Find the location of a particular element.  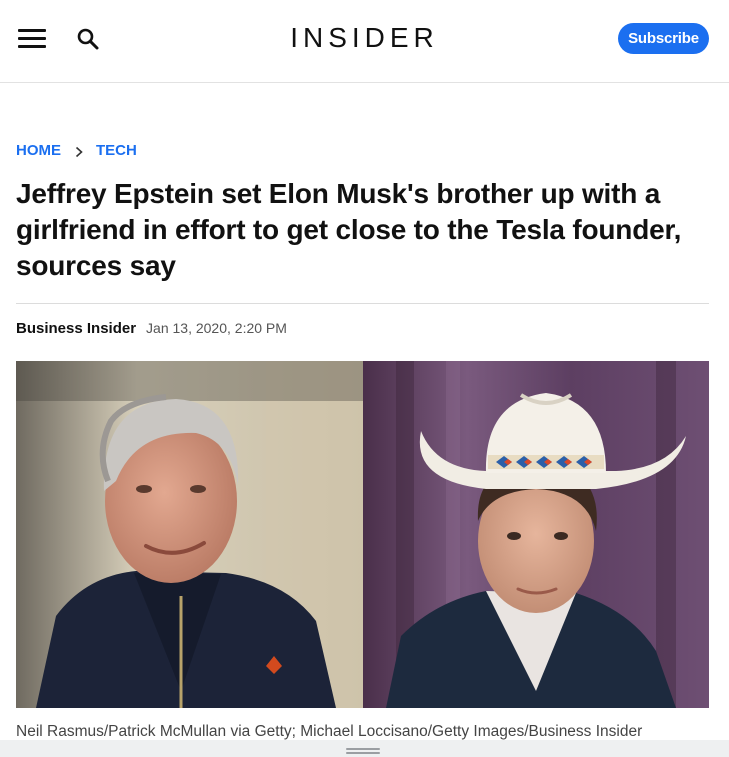

byline-date: Jan 13, 2020, 2:20 PM is located at coordinates (216, 328).